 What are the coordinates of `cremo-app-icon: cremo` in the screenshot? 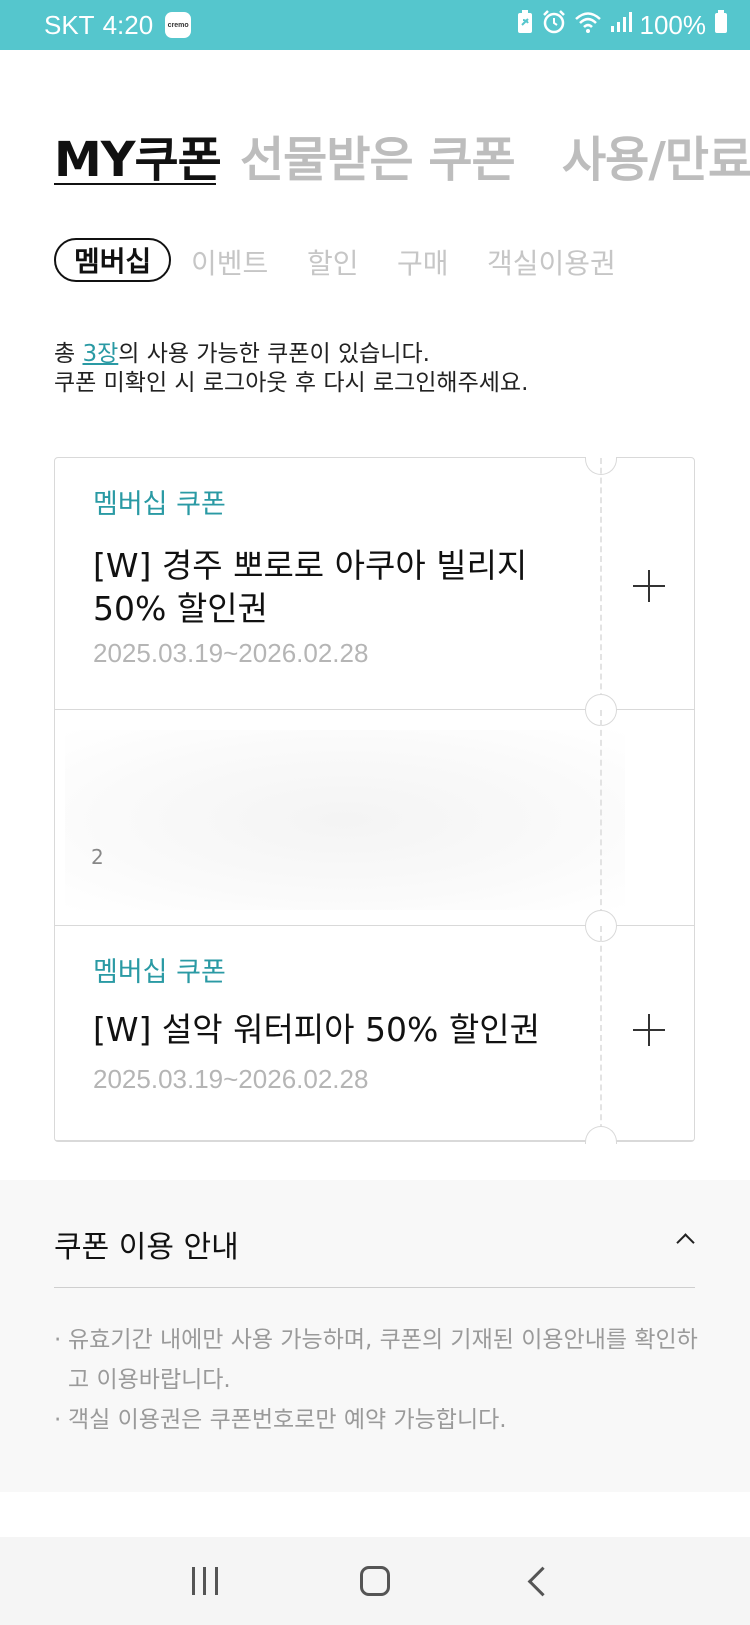 It's located at (178, 25).